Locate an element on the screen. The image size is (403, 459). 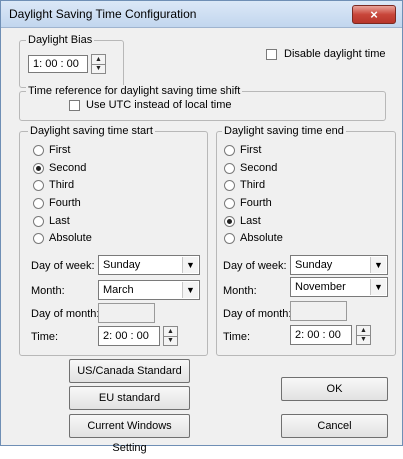
disable-daylight-checkbox is located at coordinates (271, 54).